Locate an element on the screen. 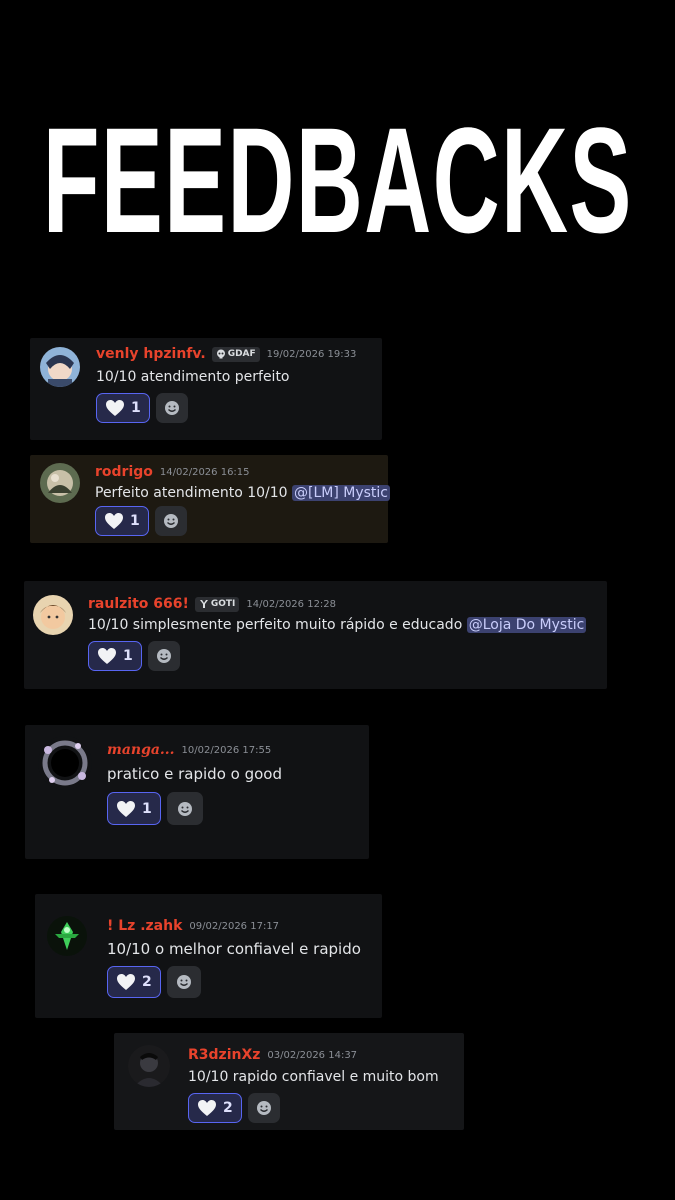 This screenshot has height=1200, width=675. message-text: Perfeito atendimento 10/10 @[LM] Mystic is located at coordinates (243, 493).